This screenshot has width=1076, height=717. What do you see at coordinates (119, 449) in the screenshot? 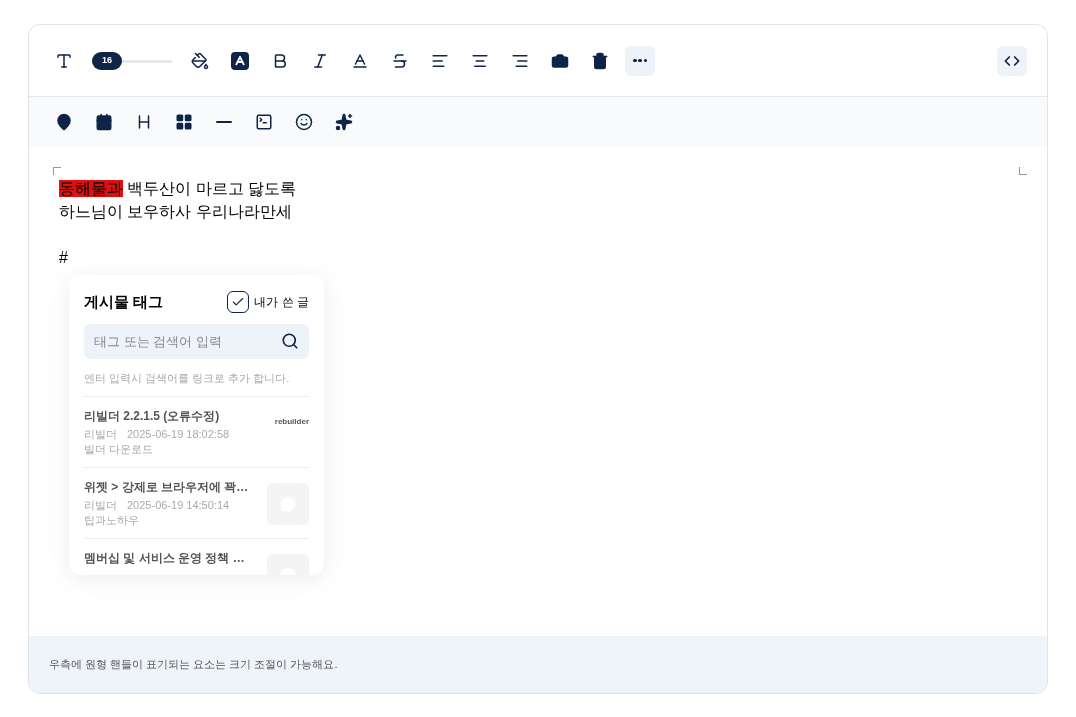
I see `post-category: 빌더 다운로드` at bounding box center [119, 449].